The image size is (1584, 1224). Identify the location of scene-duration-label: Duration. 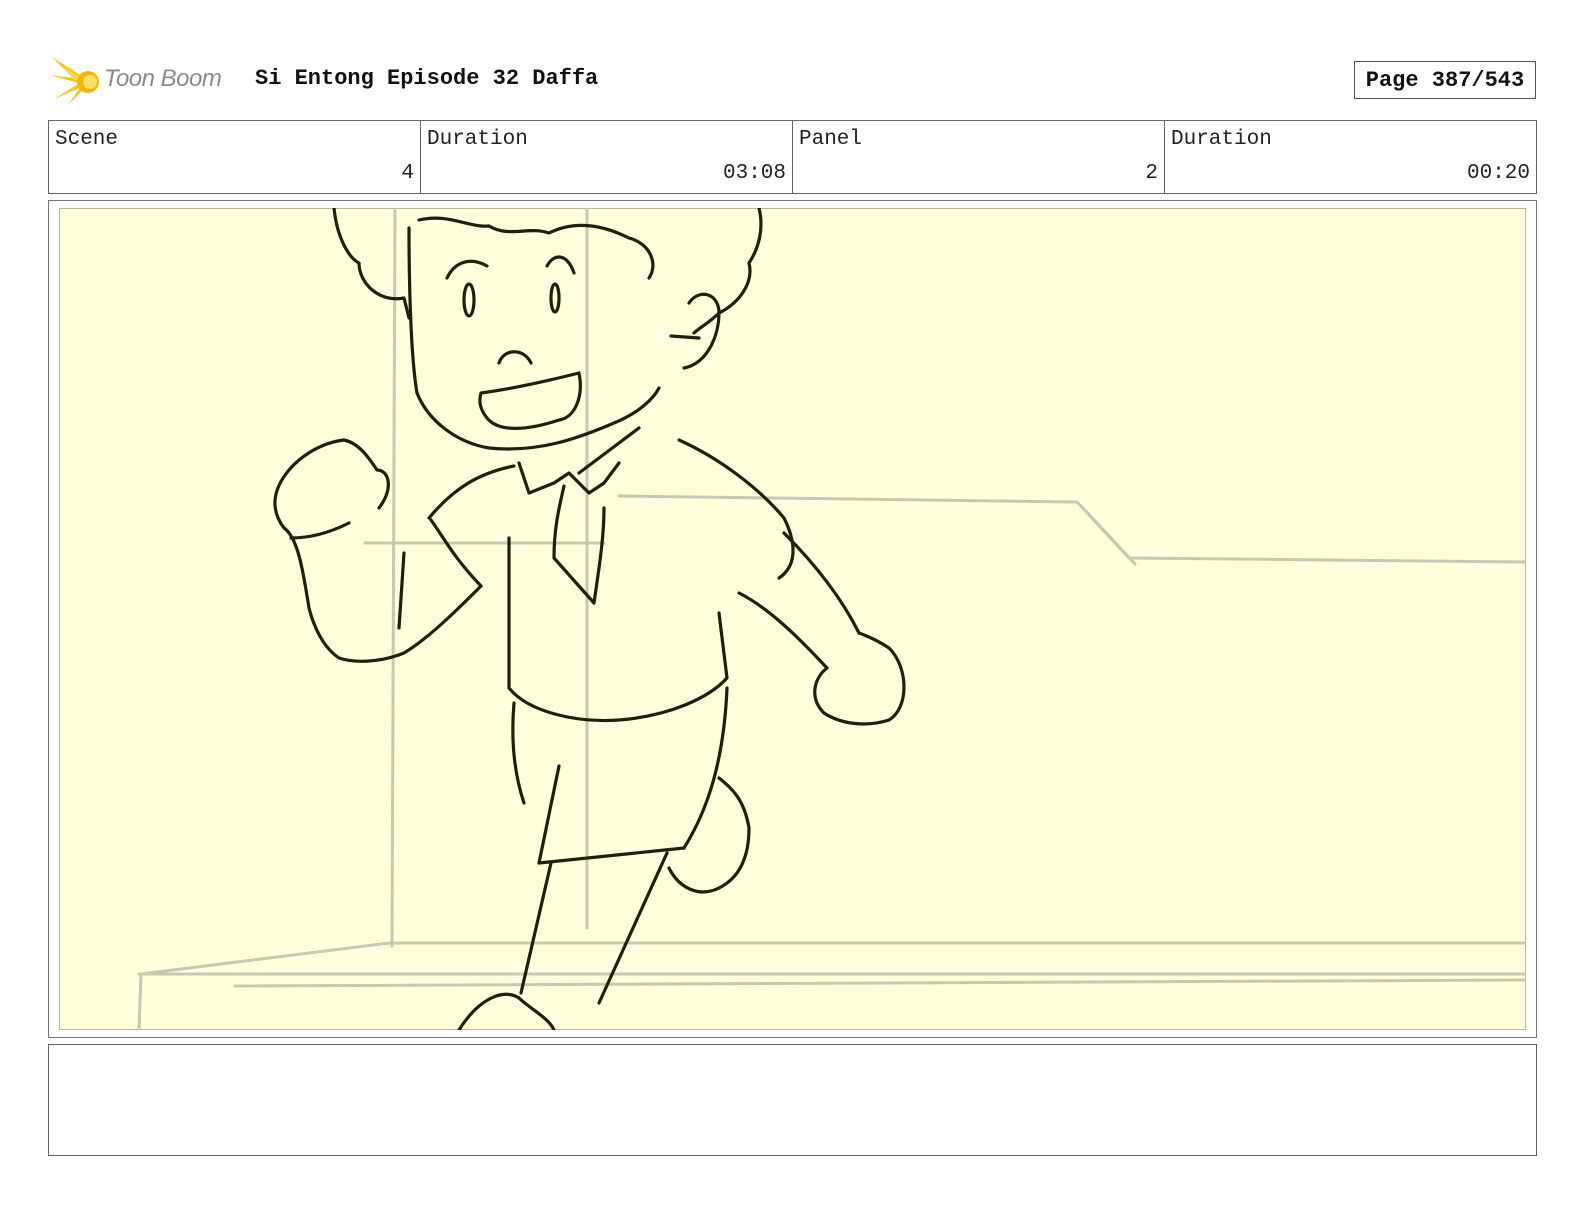
(477, 139).